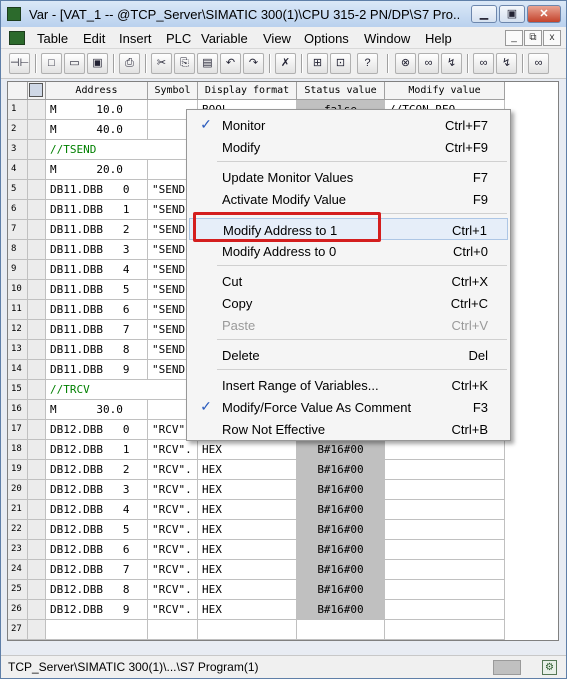 The width and height of the screenshot is (567, 679). What do you see at coordinates (283, 550) in the screenshot?
I see `table-row: 23 DB12.DBB 6 "RCV". HEX B#16#00` at bounding box center [283, 550].